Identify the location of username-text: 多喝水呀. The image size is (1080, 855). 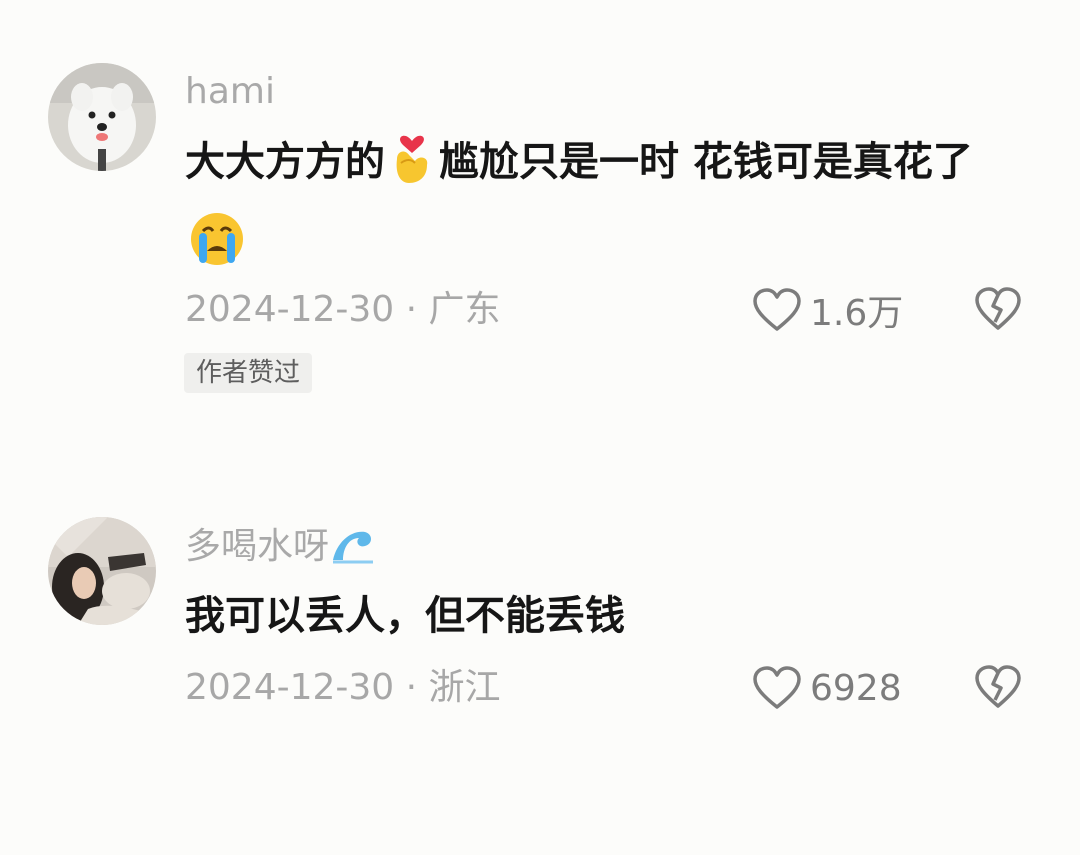
(257, 546).